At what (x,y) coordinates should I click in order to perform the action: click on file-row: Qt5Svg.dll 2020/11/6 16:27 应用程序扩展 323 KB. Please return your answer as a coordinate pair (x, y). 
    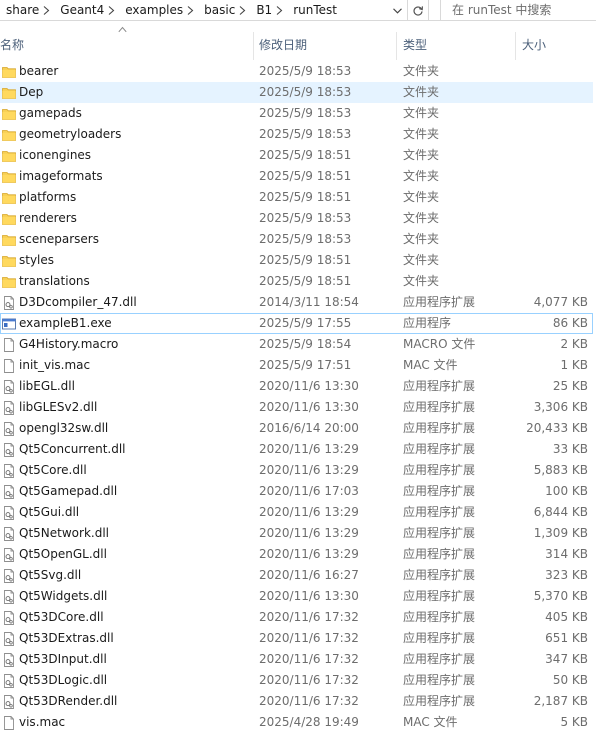
    Looking at the image, I should click on (296, 575).